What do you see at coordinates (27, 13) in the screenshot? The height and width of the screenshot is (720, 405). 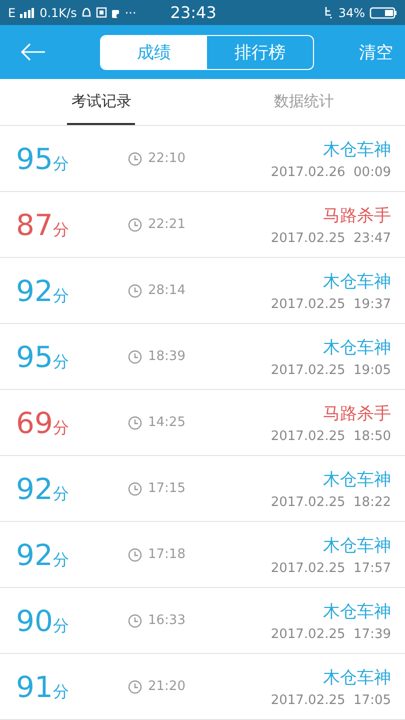 I see `signal-icon` at bounding box center [27, 13].